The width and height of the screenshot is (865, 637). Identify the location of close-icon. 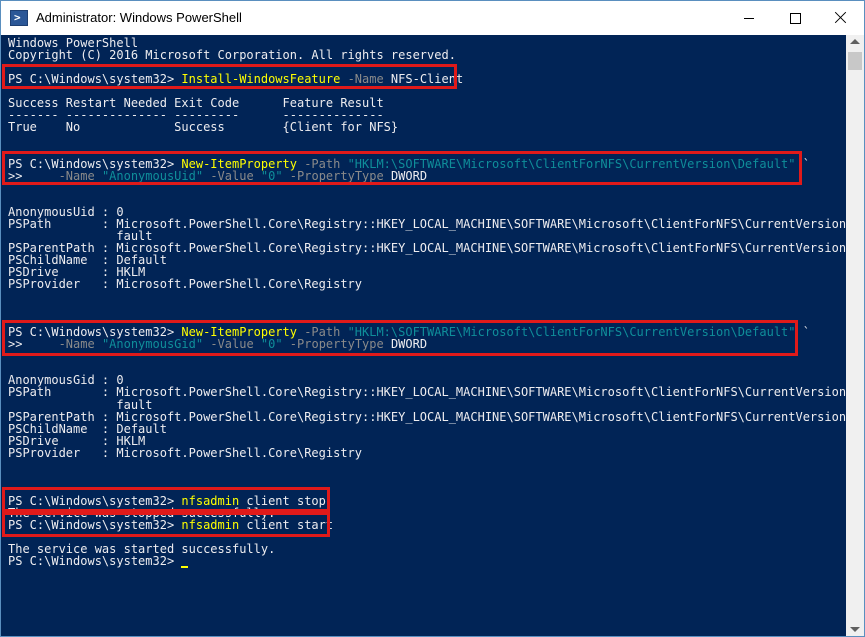
(841, 17).